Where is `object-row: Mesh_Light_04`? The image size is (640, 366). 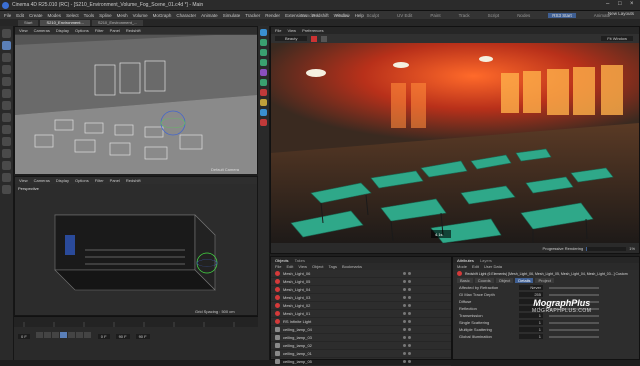 object-row: Mesh_Light_04 is located at coordinates (361, 290).